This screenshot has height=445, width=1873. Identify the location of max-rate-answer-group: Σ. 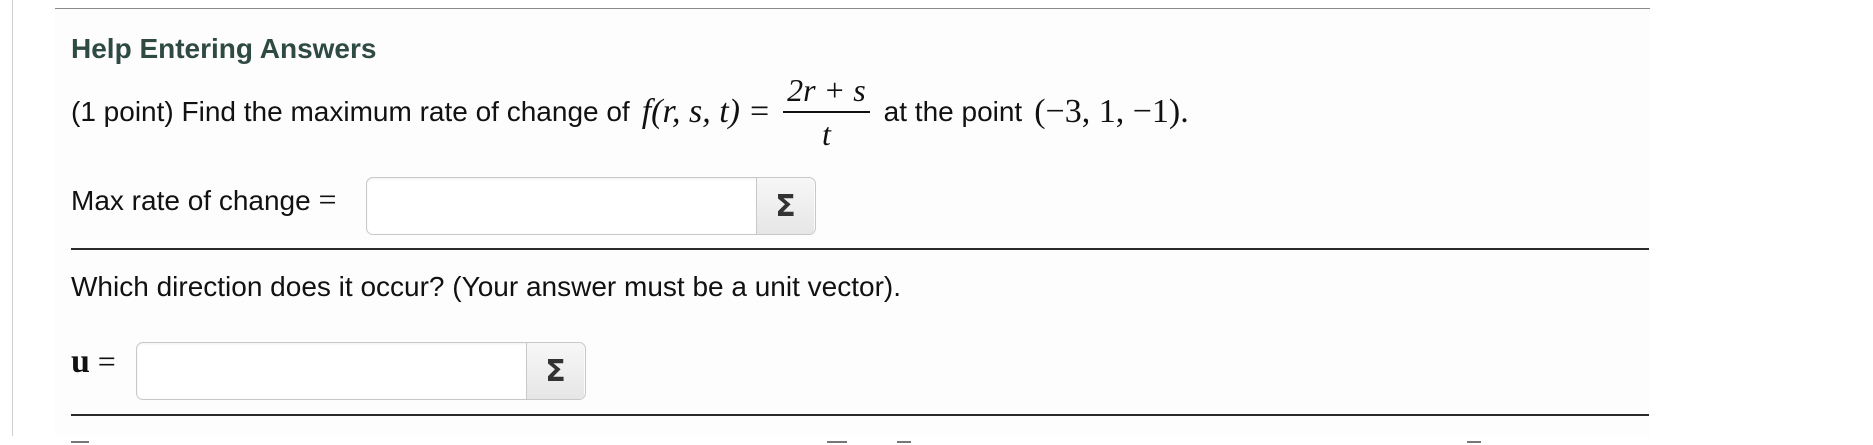
(591, 206).